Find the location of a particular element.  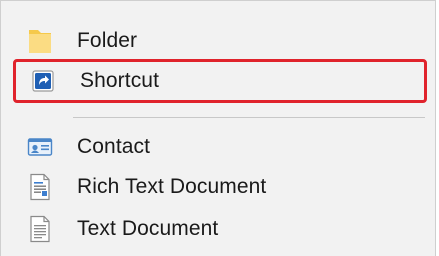

menu-item-label: Text Document is located at coordinates (148, 228).